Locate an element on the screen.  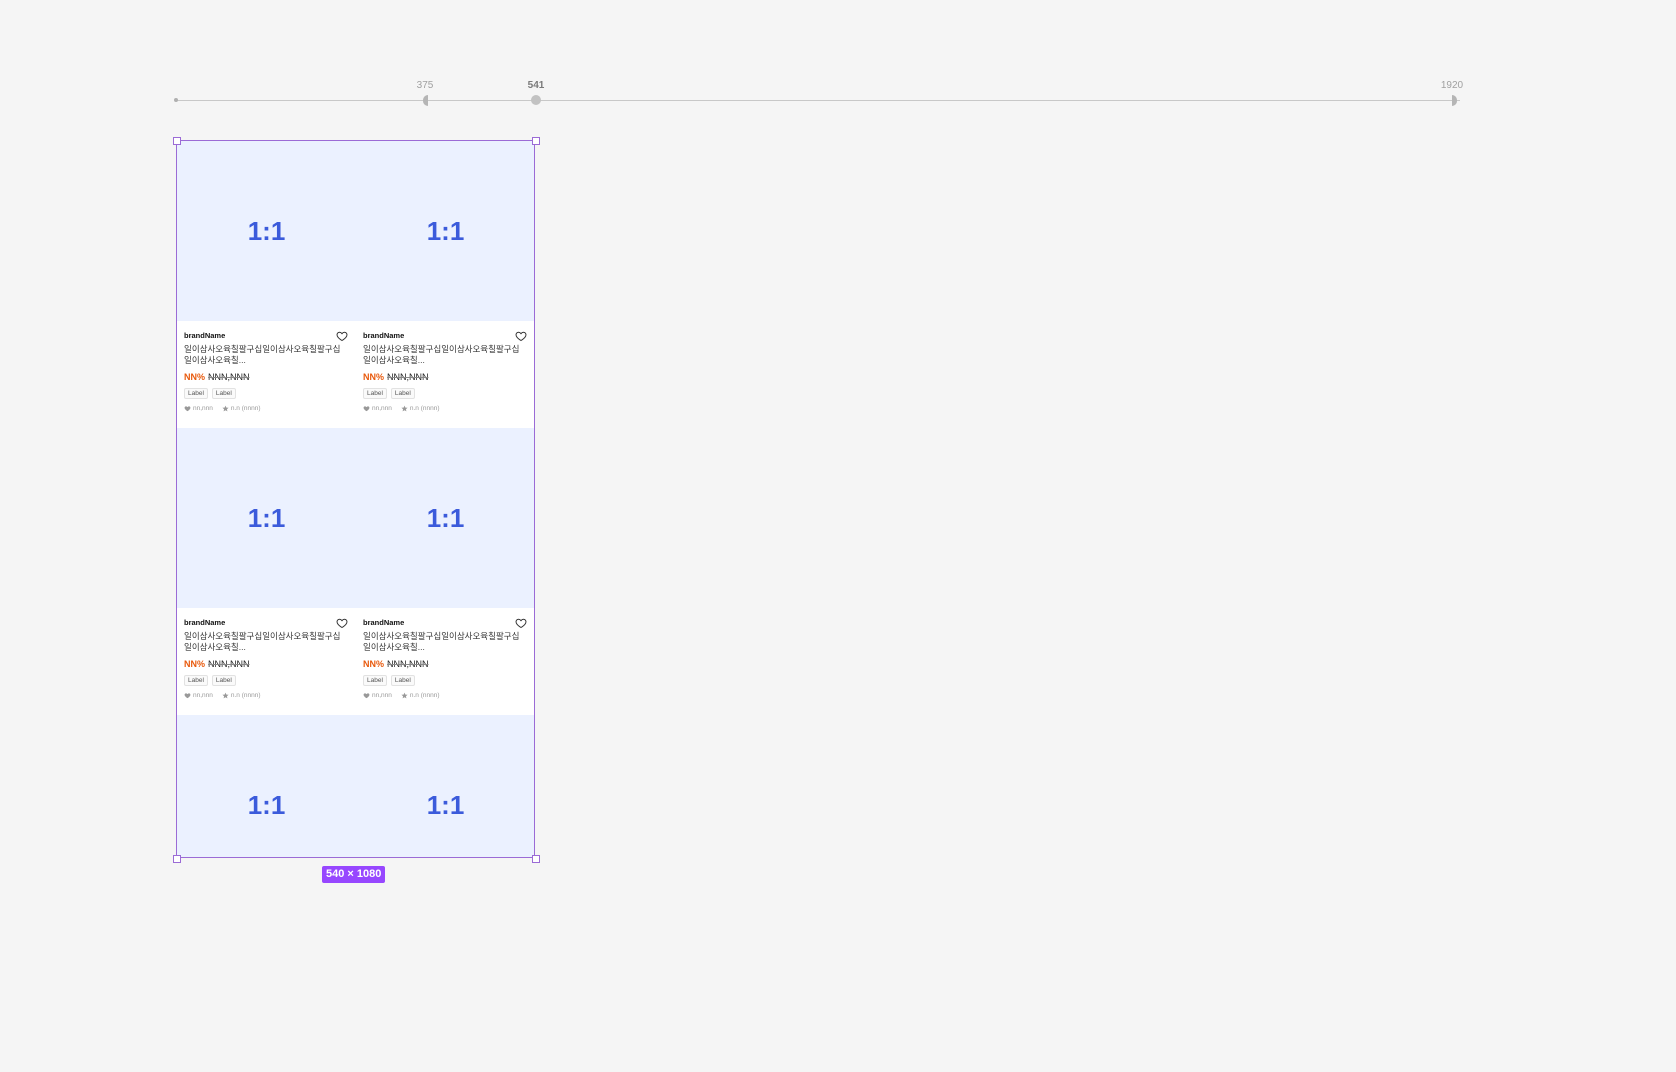
breakpoint-ruler: 375 541 1920 is located at coordinates (819, 95).